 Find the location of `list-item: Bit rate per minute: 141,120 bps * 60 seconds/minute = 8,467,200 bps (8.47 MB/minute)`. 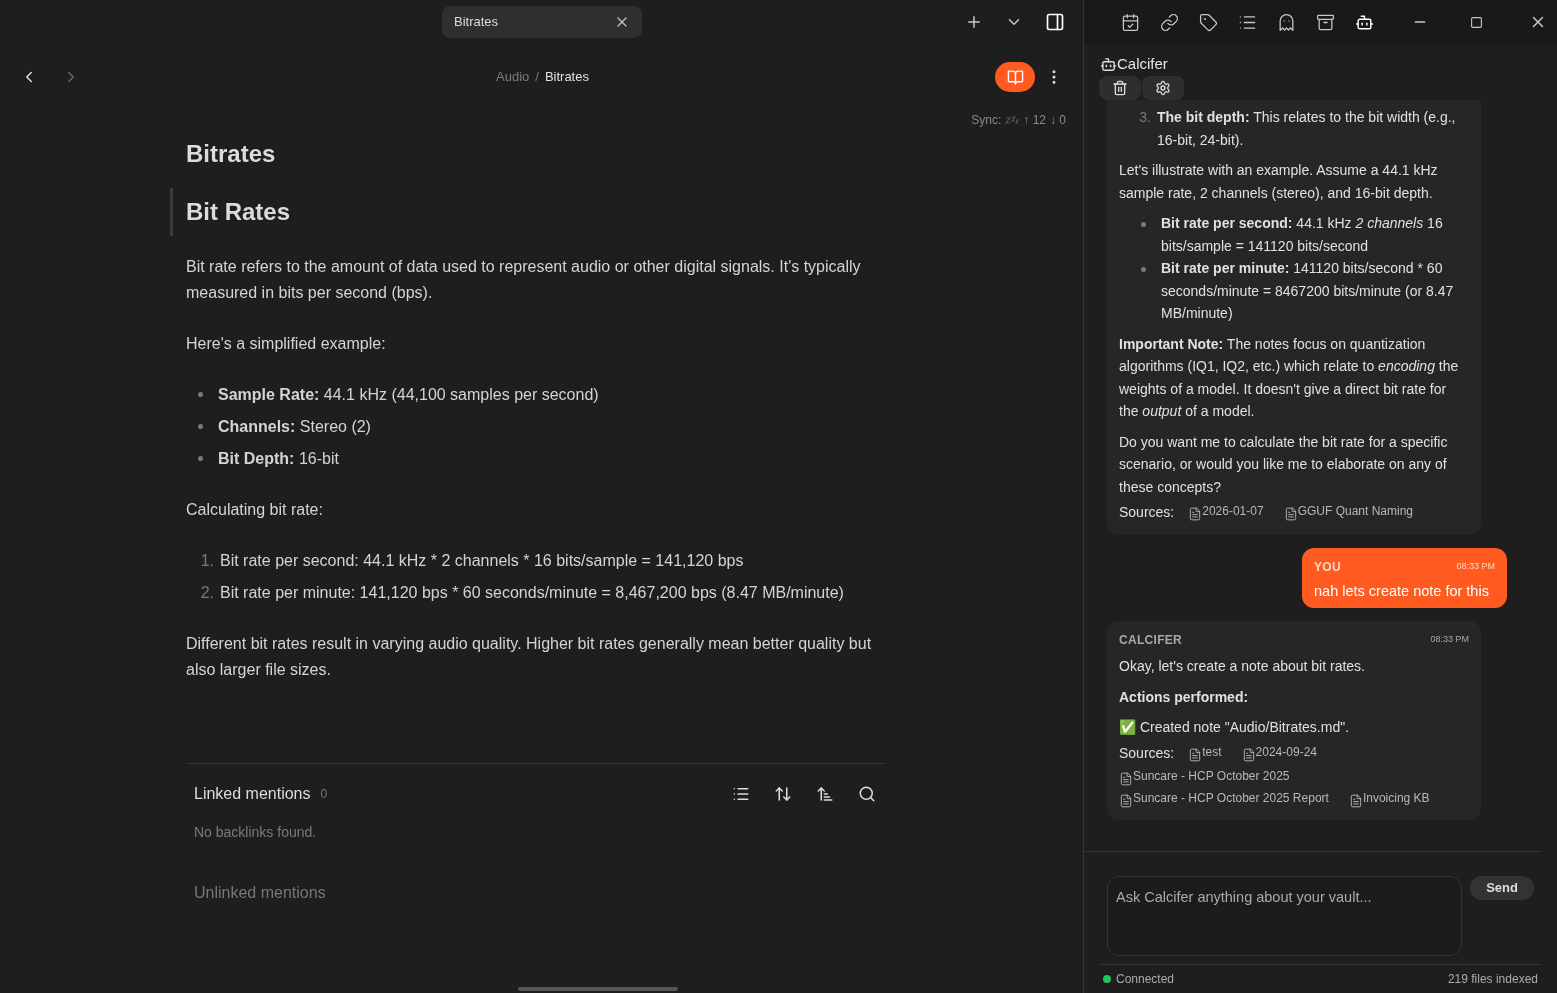

list-item: Bit rate per minute: 141,120 bps * 60 seconds/minute = 8,467,200 bps (8.47 MB/minute) is located at coordinates (532, 593).